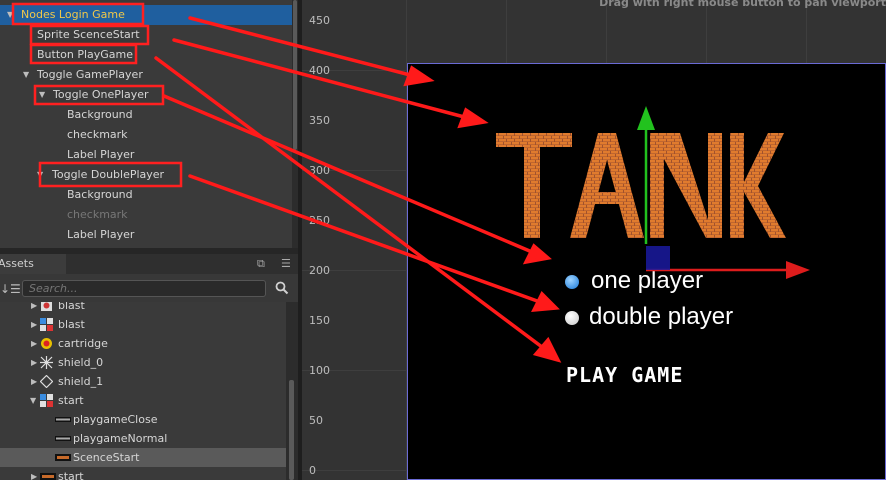  Describe the element at coordinates (723, 192) in the screenshot. I see `transform-gizmo` at that location.